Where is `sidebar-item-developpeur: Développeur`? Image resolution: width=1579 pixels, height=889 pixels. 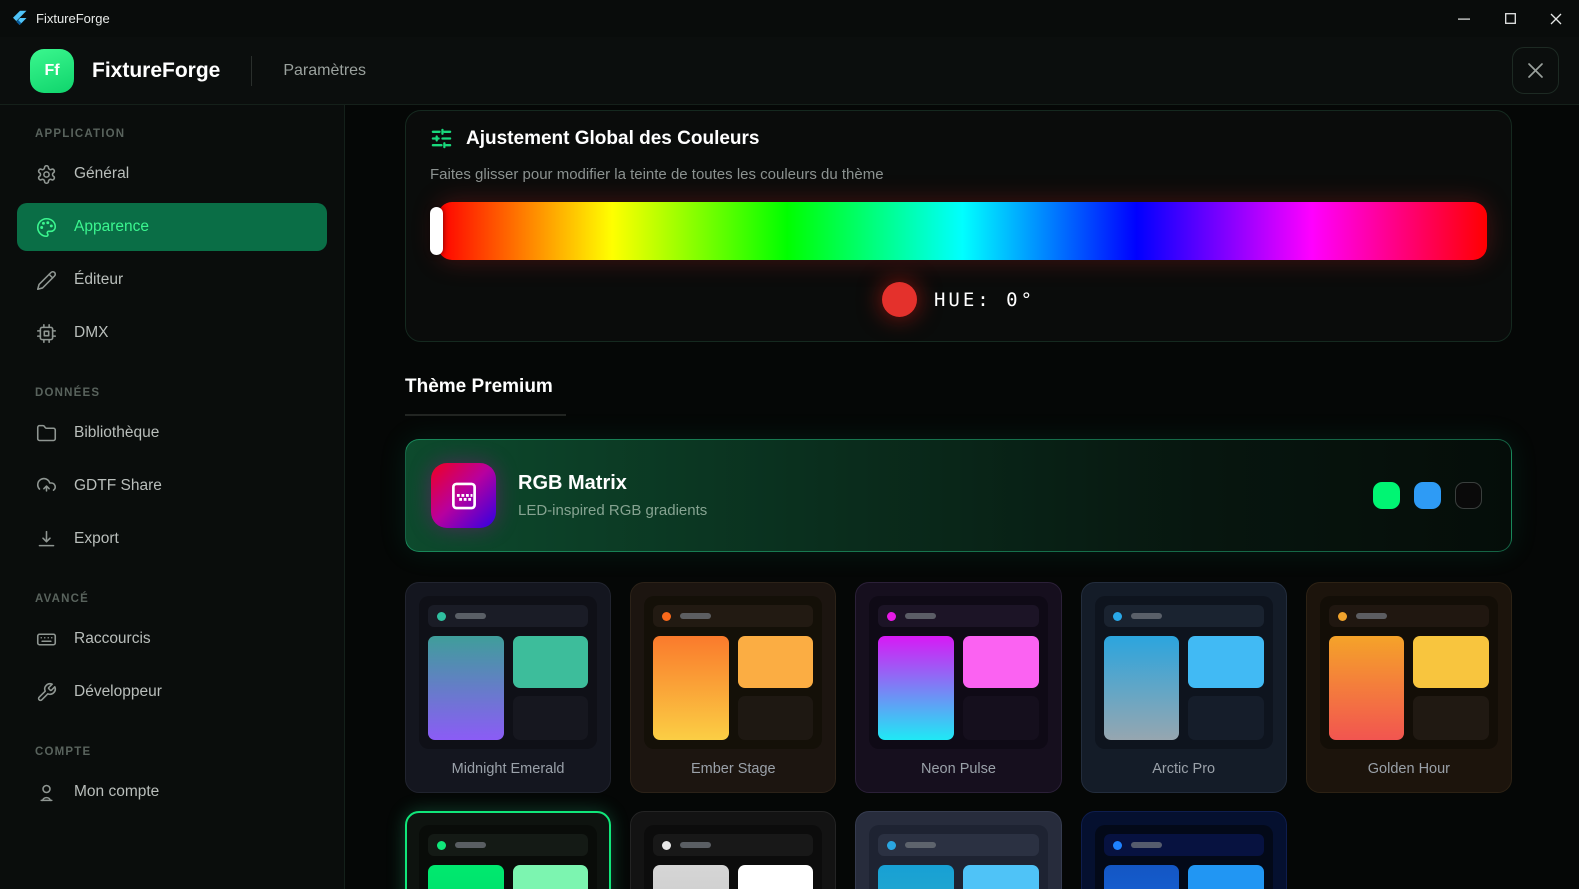
sidebar-item-developpeur: Développeur is located at coordinates (172, 692).